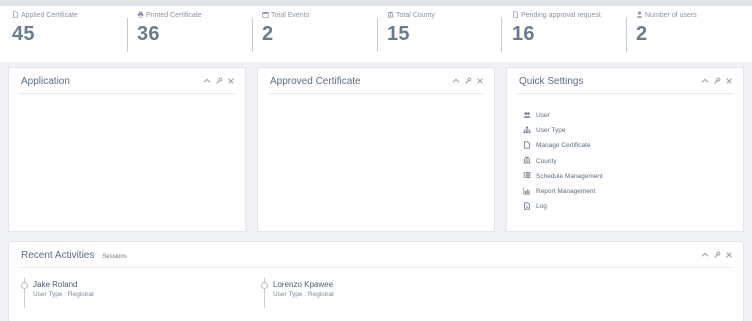  What do you see at coordinates (563, 115) in the screenshot?
I see `quick-setting-user: User` at bounding box center [563, 115].